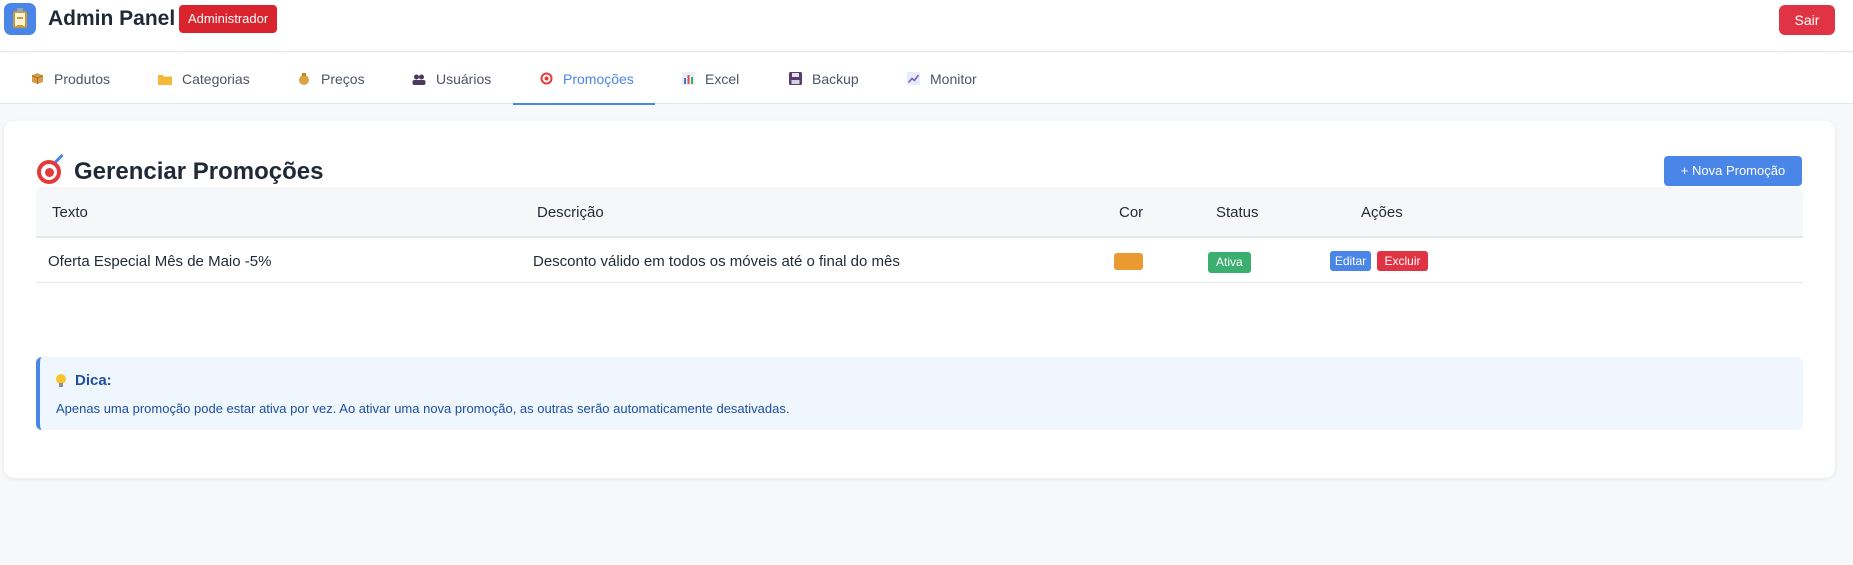 The width and height of the screenshot is (1853, 565). Describe the element at coordinates (304, 79) in the screenshot. I see `money-bag-icon` at that location.